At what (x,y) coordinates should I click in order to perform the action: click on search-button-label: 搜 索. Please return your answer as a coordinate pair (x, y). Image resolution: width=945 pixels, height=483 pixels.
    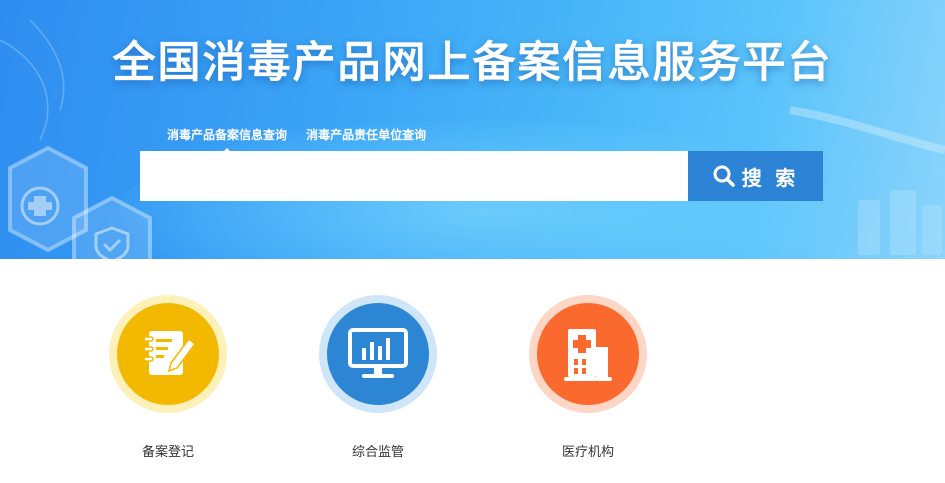
    Looking at the image, I should click on (770, 178).